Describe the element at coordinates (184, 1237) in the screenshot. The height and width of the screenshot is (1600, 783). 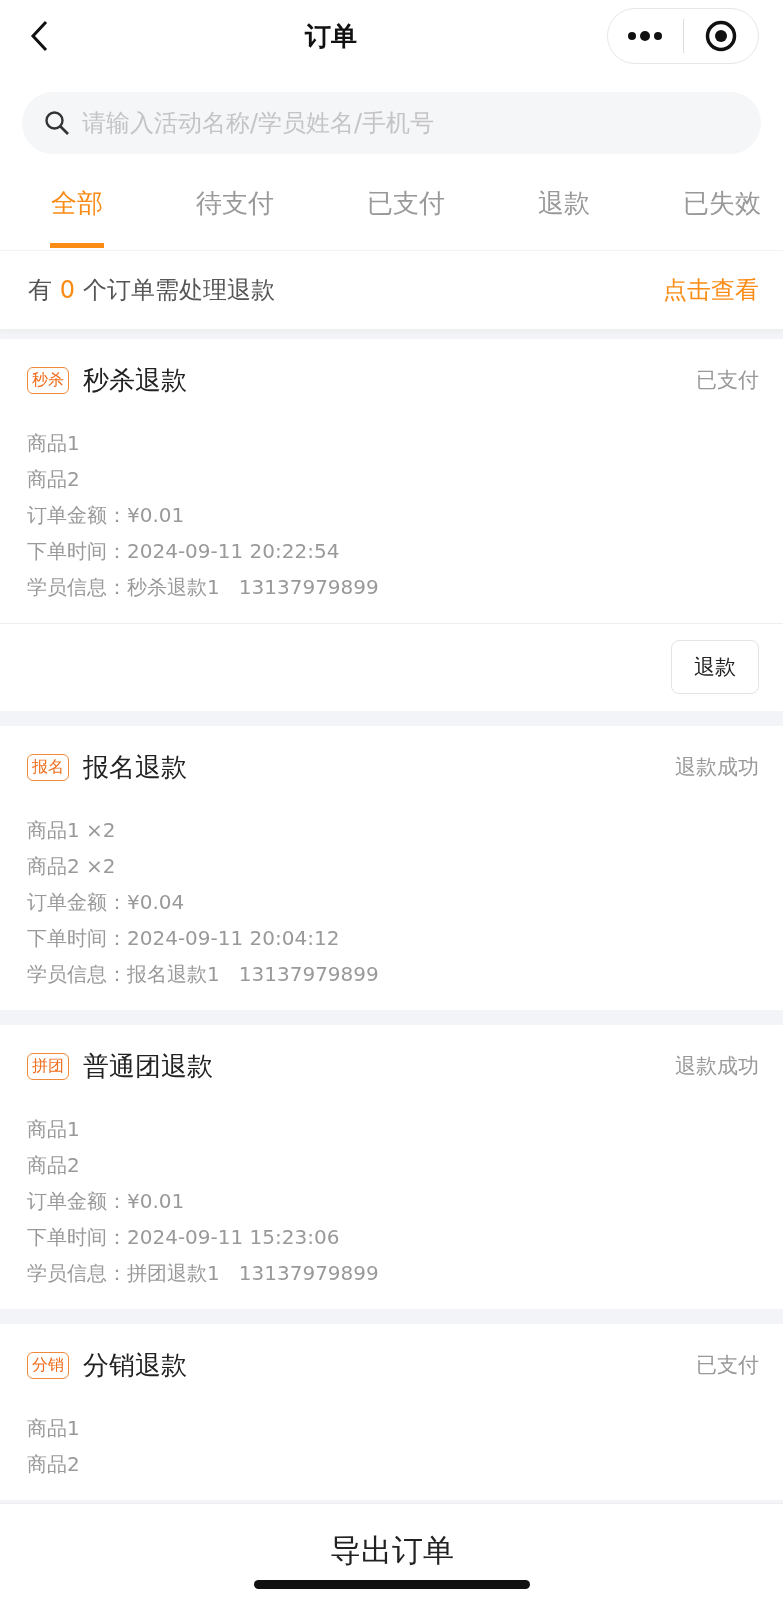
I see `order-detail: 下单时间：2024-09-11 15:23:06` at that location.